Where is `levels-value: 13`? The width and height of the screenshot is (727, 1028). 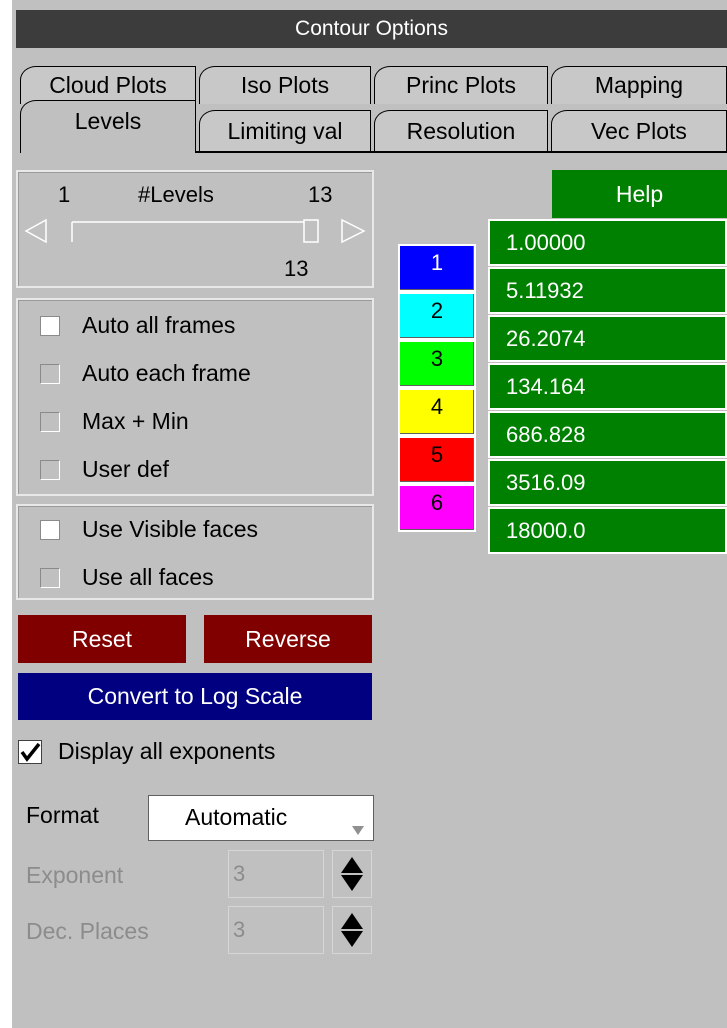 levels-value: 13 is located at coordinates (296, 268).